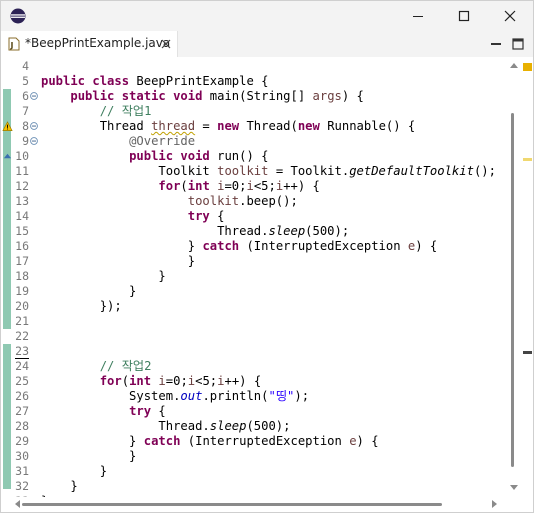 This screenshot has width=534, height=513. What do you see at coordinates (267, 381) in the screenshot?
I see `code-line: 25 for(int i=0;i<5;i++) {` at bounding box center [267, 381].